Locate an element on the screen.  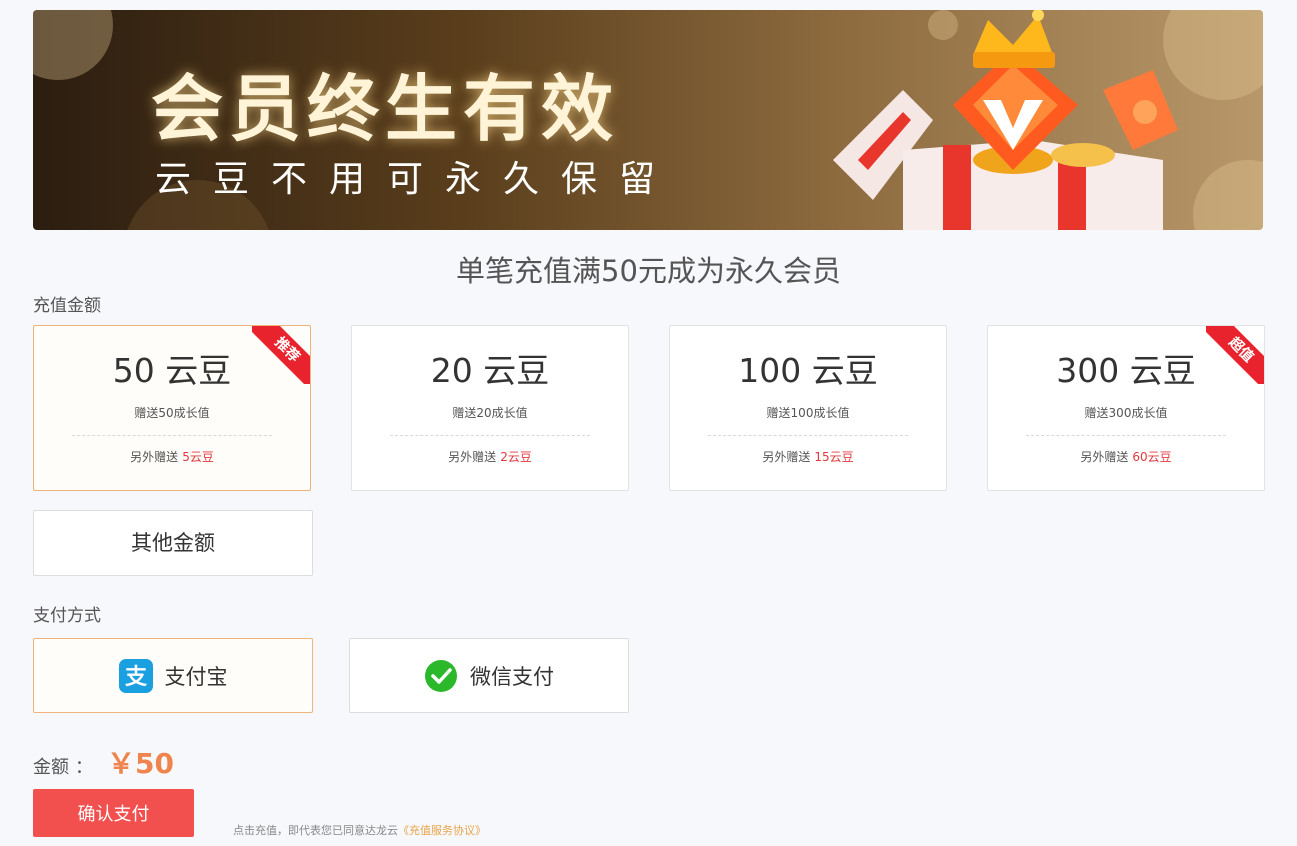
alipay-label: 支付宝 is located at coordinates (196, 676).